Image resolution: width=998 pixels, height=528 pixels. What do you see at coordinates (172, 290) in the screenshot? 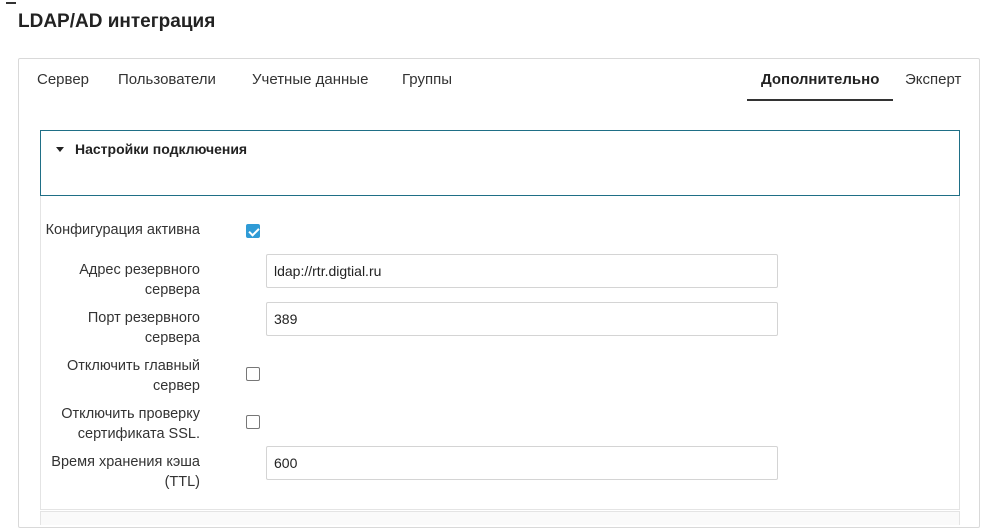
I see `backup-host-label-line2: сервера` at bounding box center [172, 290].